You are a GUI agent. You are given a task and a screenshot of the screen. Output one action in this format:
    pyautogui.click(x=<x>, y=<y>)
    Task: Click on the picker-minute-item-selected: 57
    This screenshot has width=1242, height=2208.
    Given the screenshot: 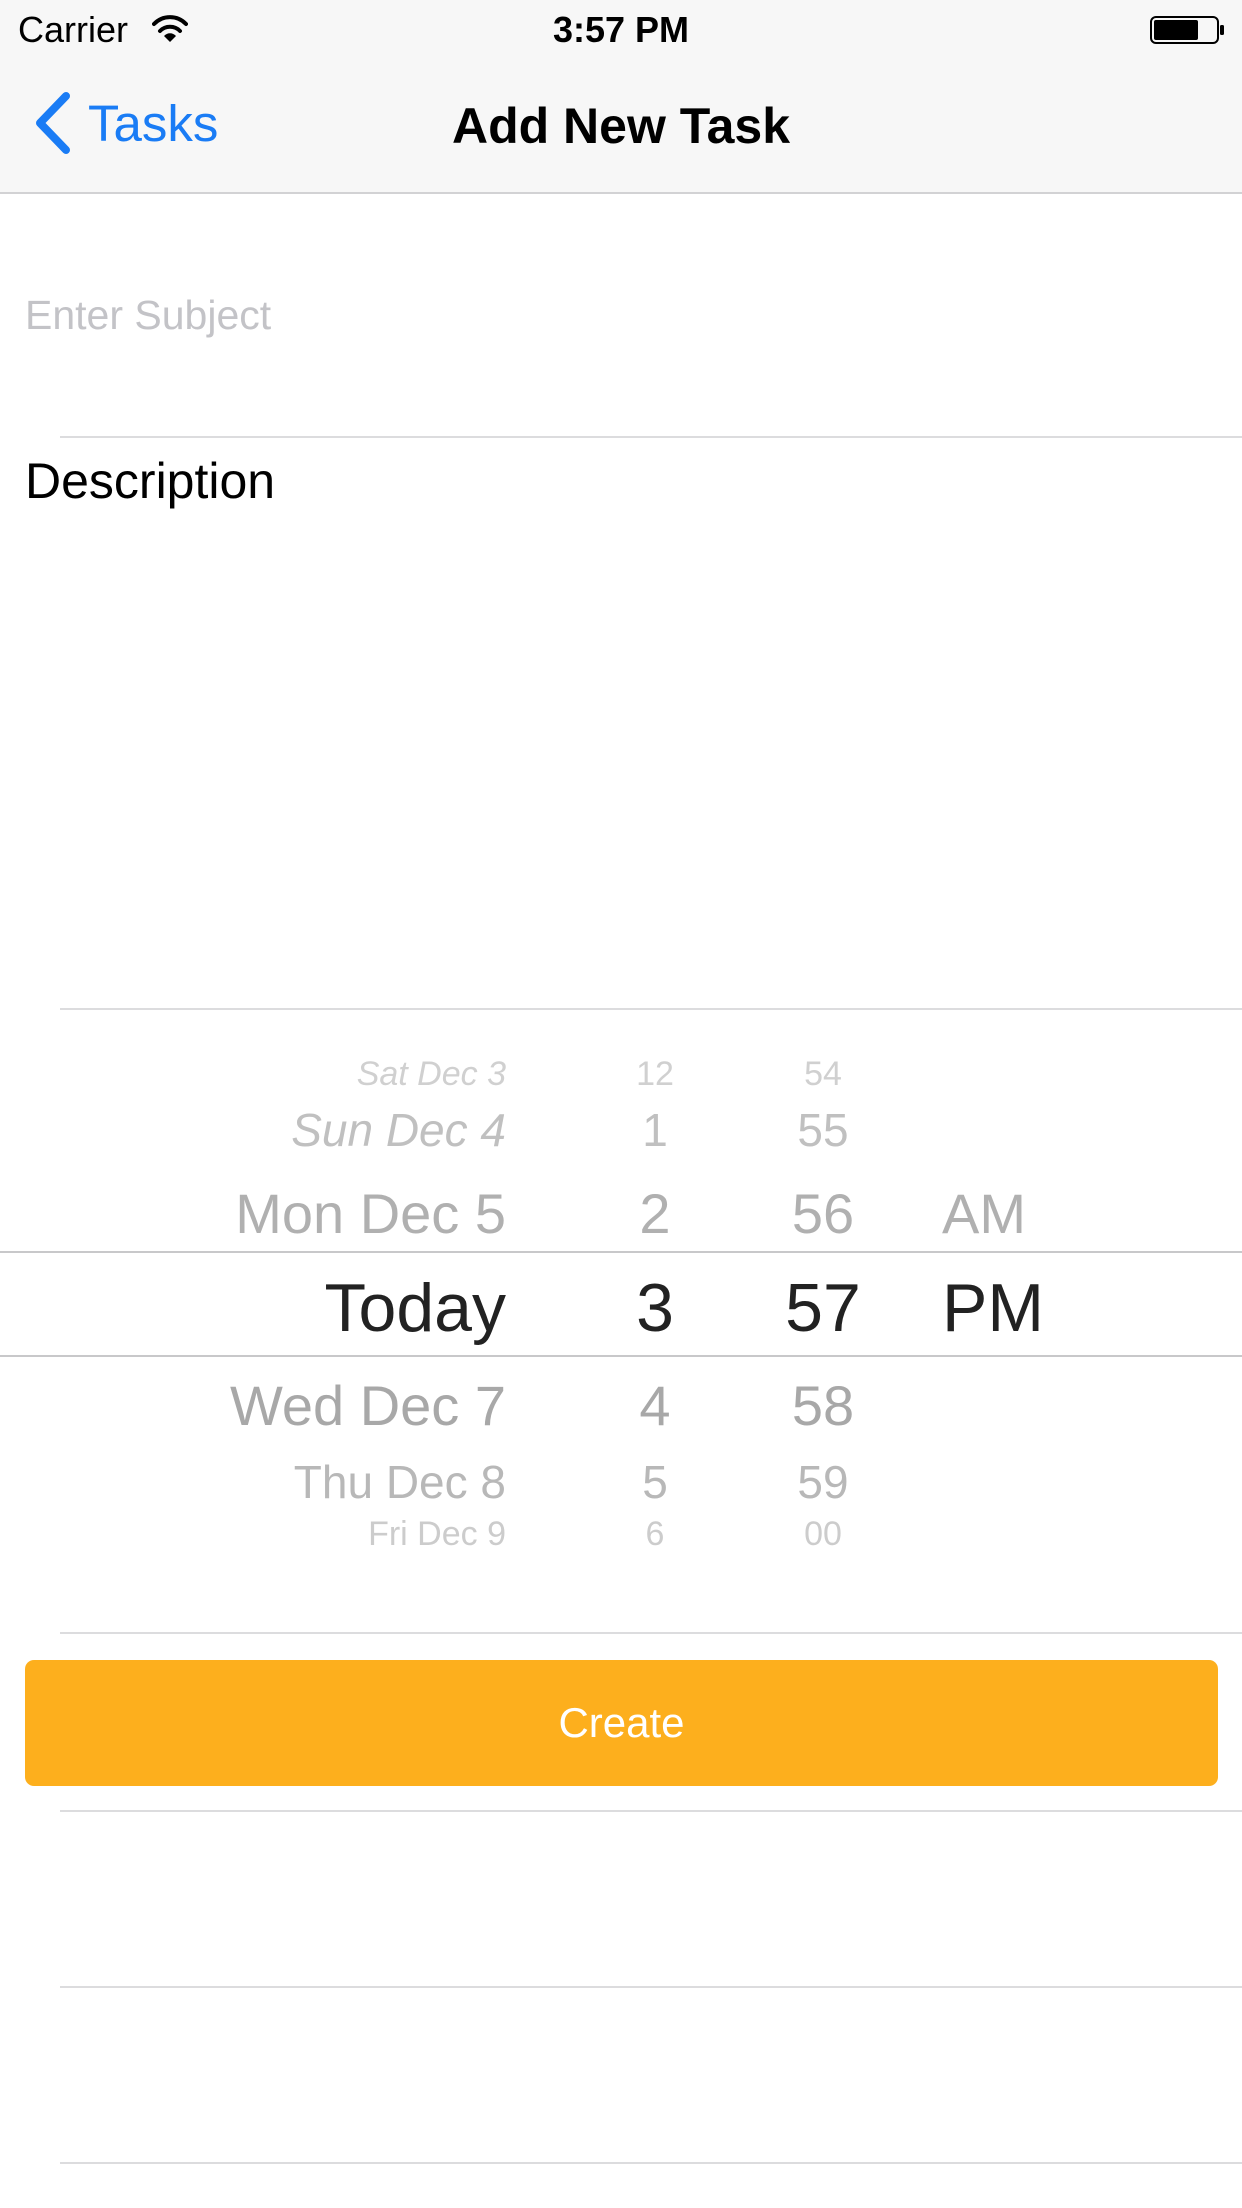 What is the action you would take?
    pyautogui.click(x=823, y=1308)
    